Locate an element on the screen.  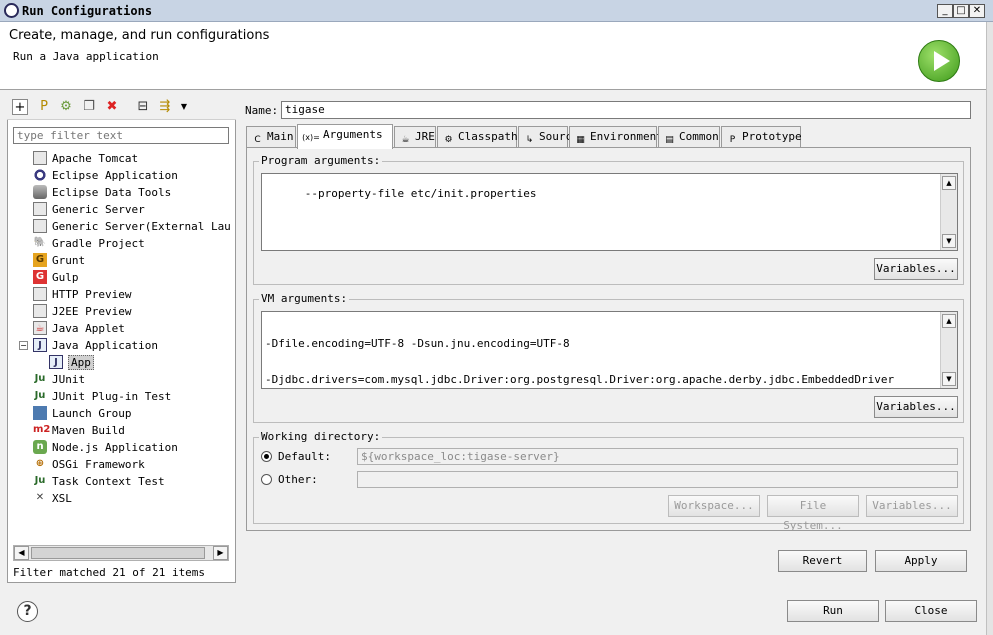
close-button: Close is located at coordinates (931, 611).